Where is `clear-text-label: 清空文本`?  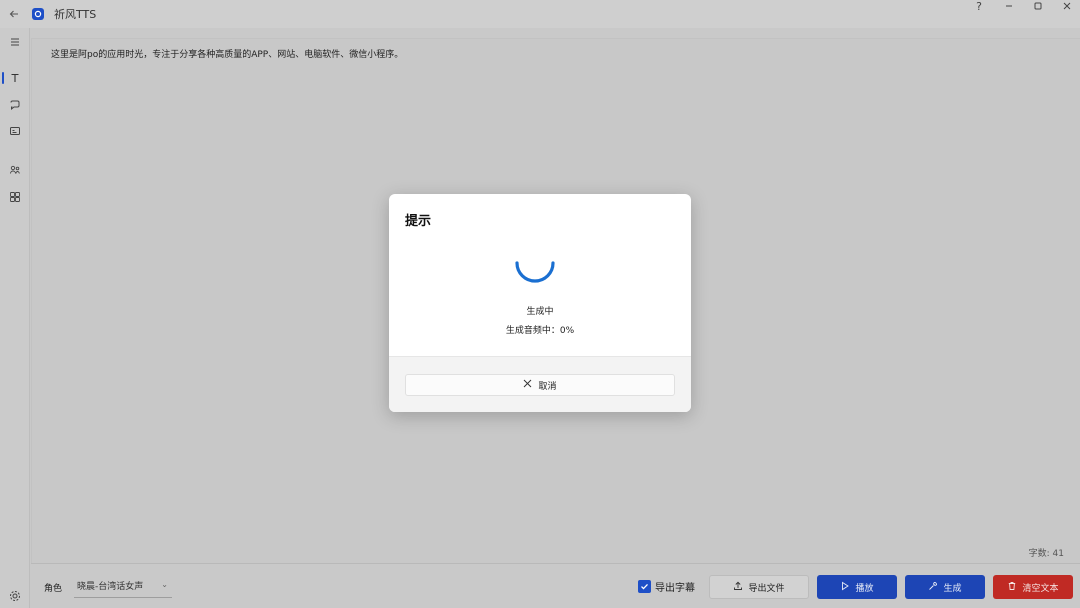
clear-text-label: 清空文本 is located at coordinates (1040, 588).